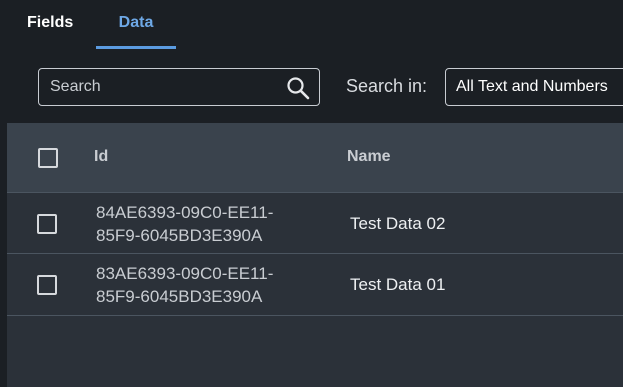 The height and width of the screenshot is (387, 623). Describe the element at coordinates (185, 273) in the screenshot. I see `row-id-line1: 83AE6393-09C0-EE11-` at that location.